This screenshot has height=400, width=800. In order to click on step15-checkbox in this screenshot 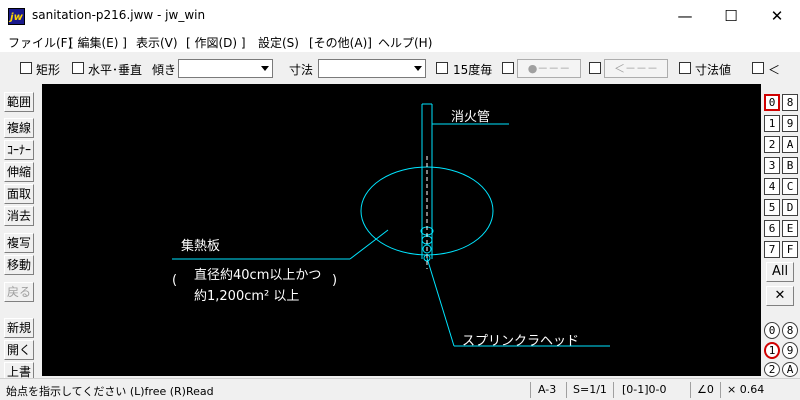, I will do `click(442, 68)`.